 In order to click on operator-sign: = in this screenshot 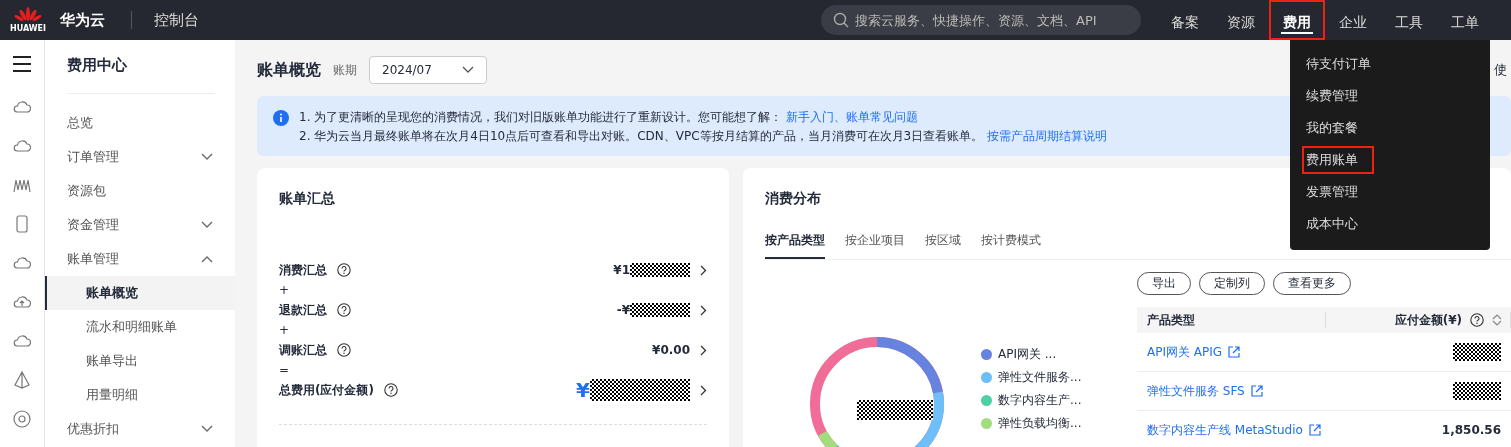, I will do `click(285, 370)`.